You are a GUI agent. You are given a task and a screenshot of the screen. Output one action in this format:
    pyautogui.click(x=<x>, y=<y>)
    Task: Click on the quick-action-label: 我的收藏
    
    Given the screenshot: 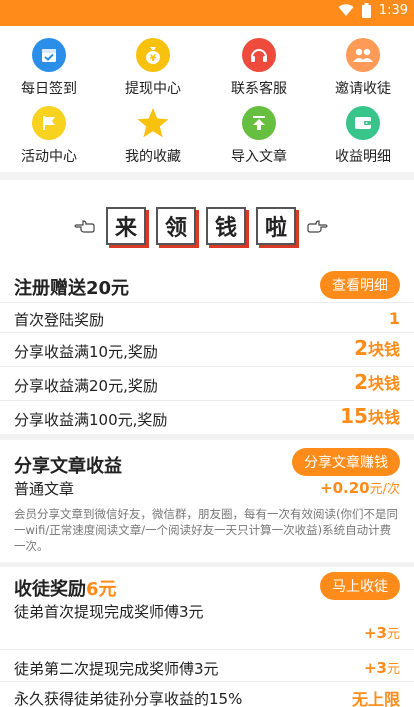 What is the action you would take?
    pyautogui.click(x=153, y=157)
    